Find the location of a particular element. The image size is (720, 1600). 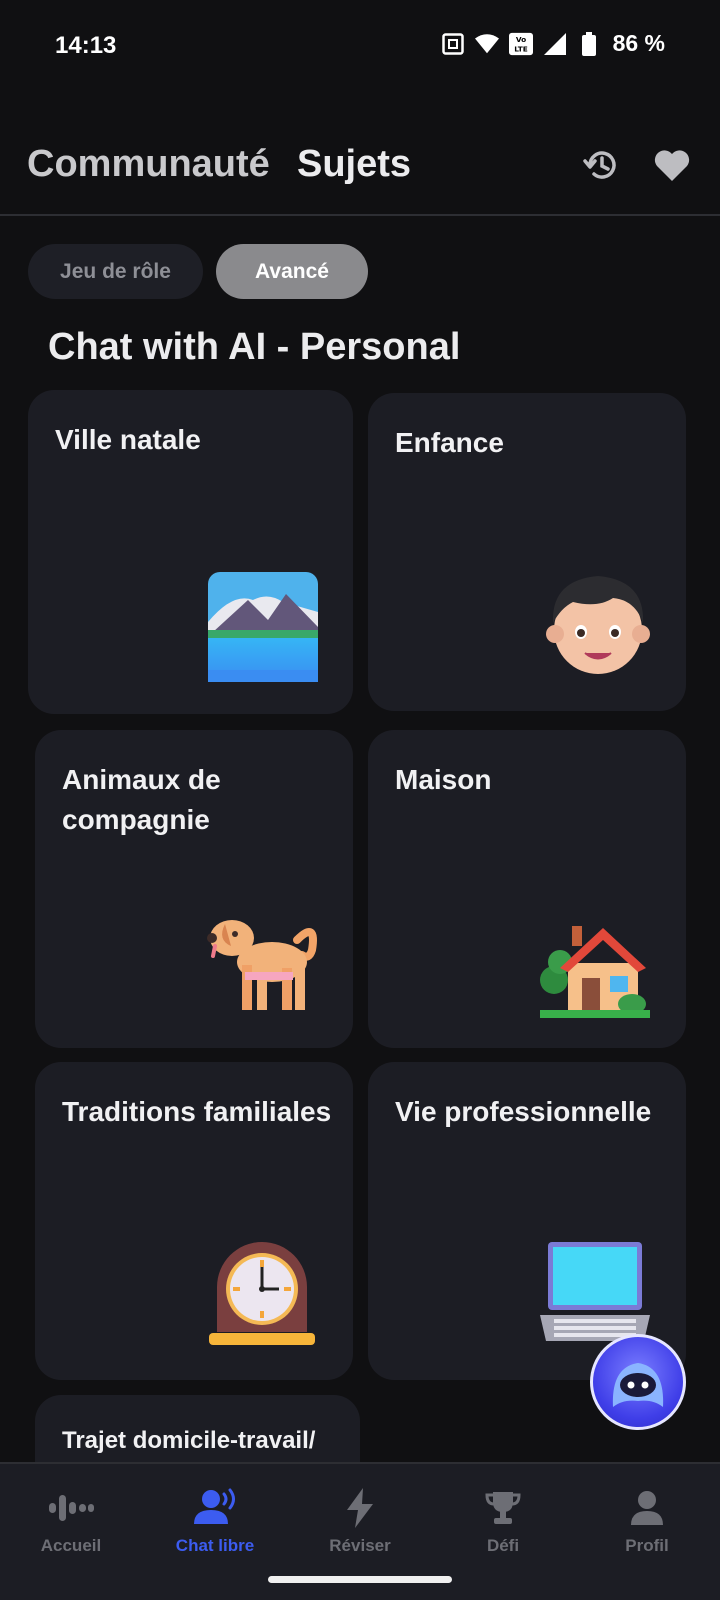

nav-label: Réviser is located at coordinates (360, 1545).